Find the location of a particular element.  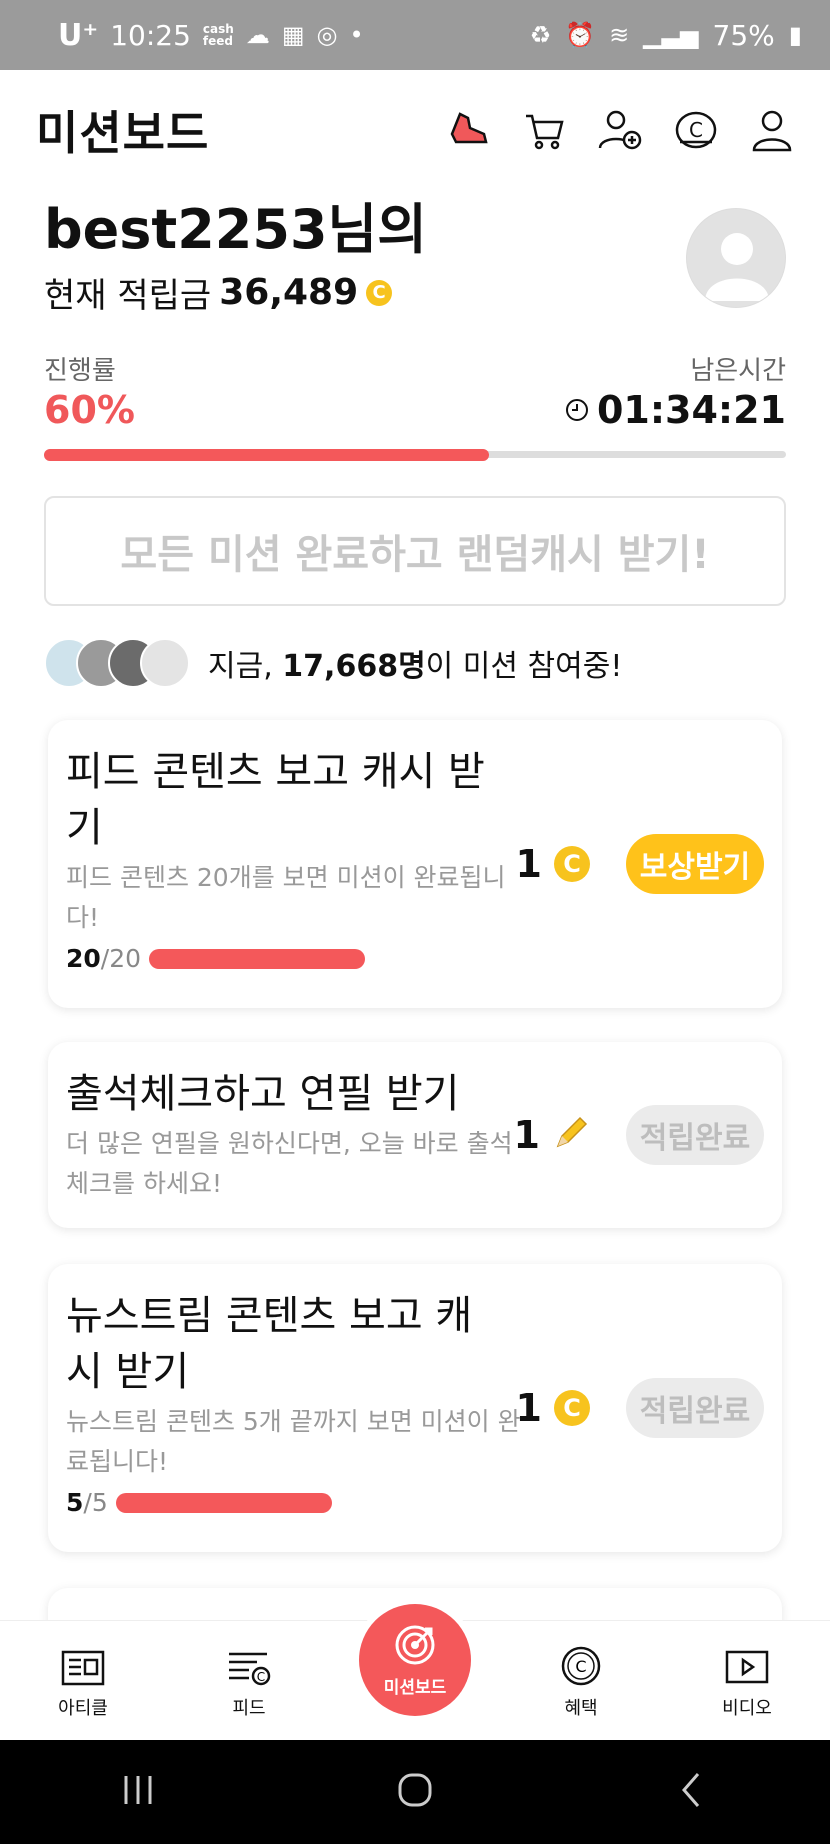

time-left: 01:34:21 is located at coordinates (675, 410).